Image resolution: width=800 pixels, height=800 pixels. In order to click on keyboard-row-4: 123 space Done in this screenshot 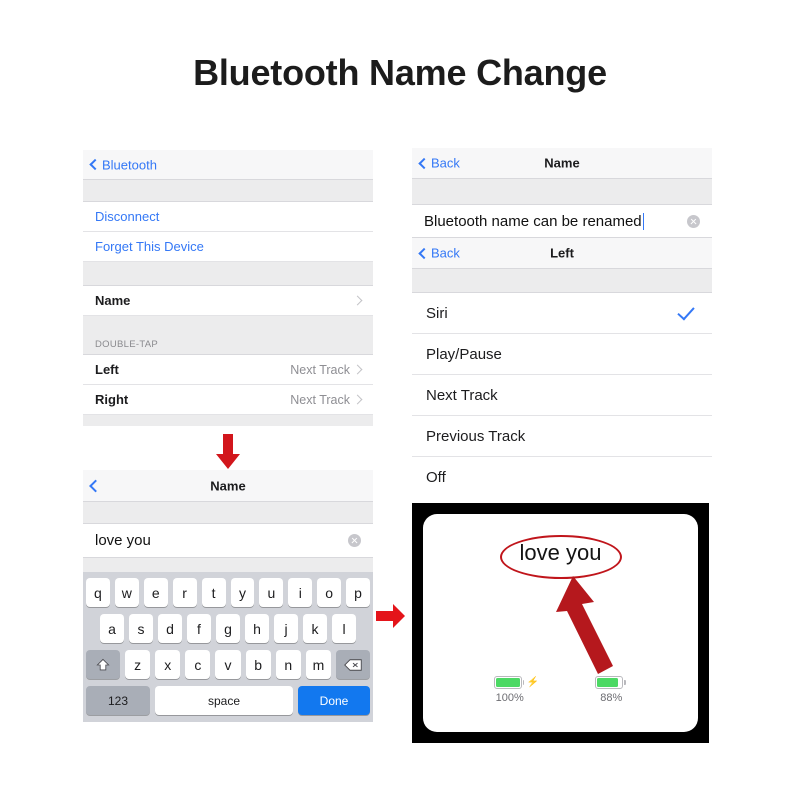, I will do `click(228, 700)`.